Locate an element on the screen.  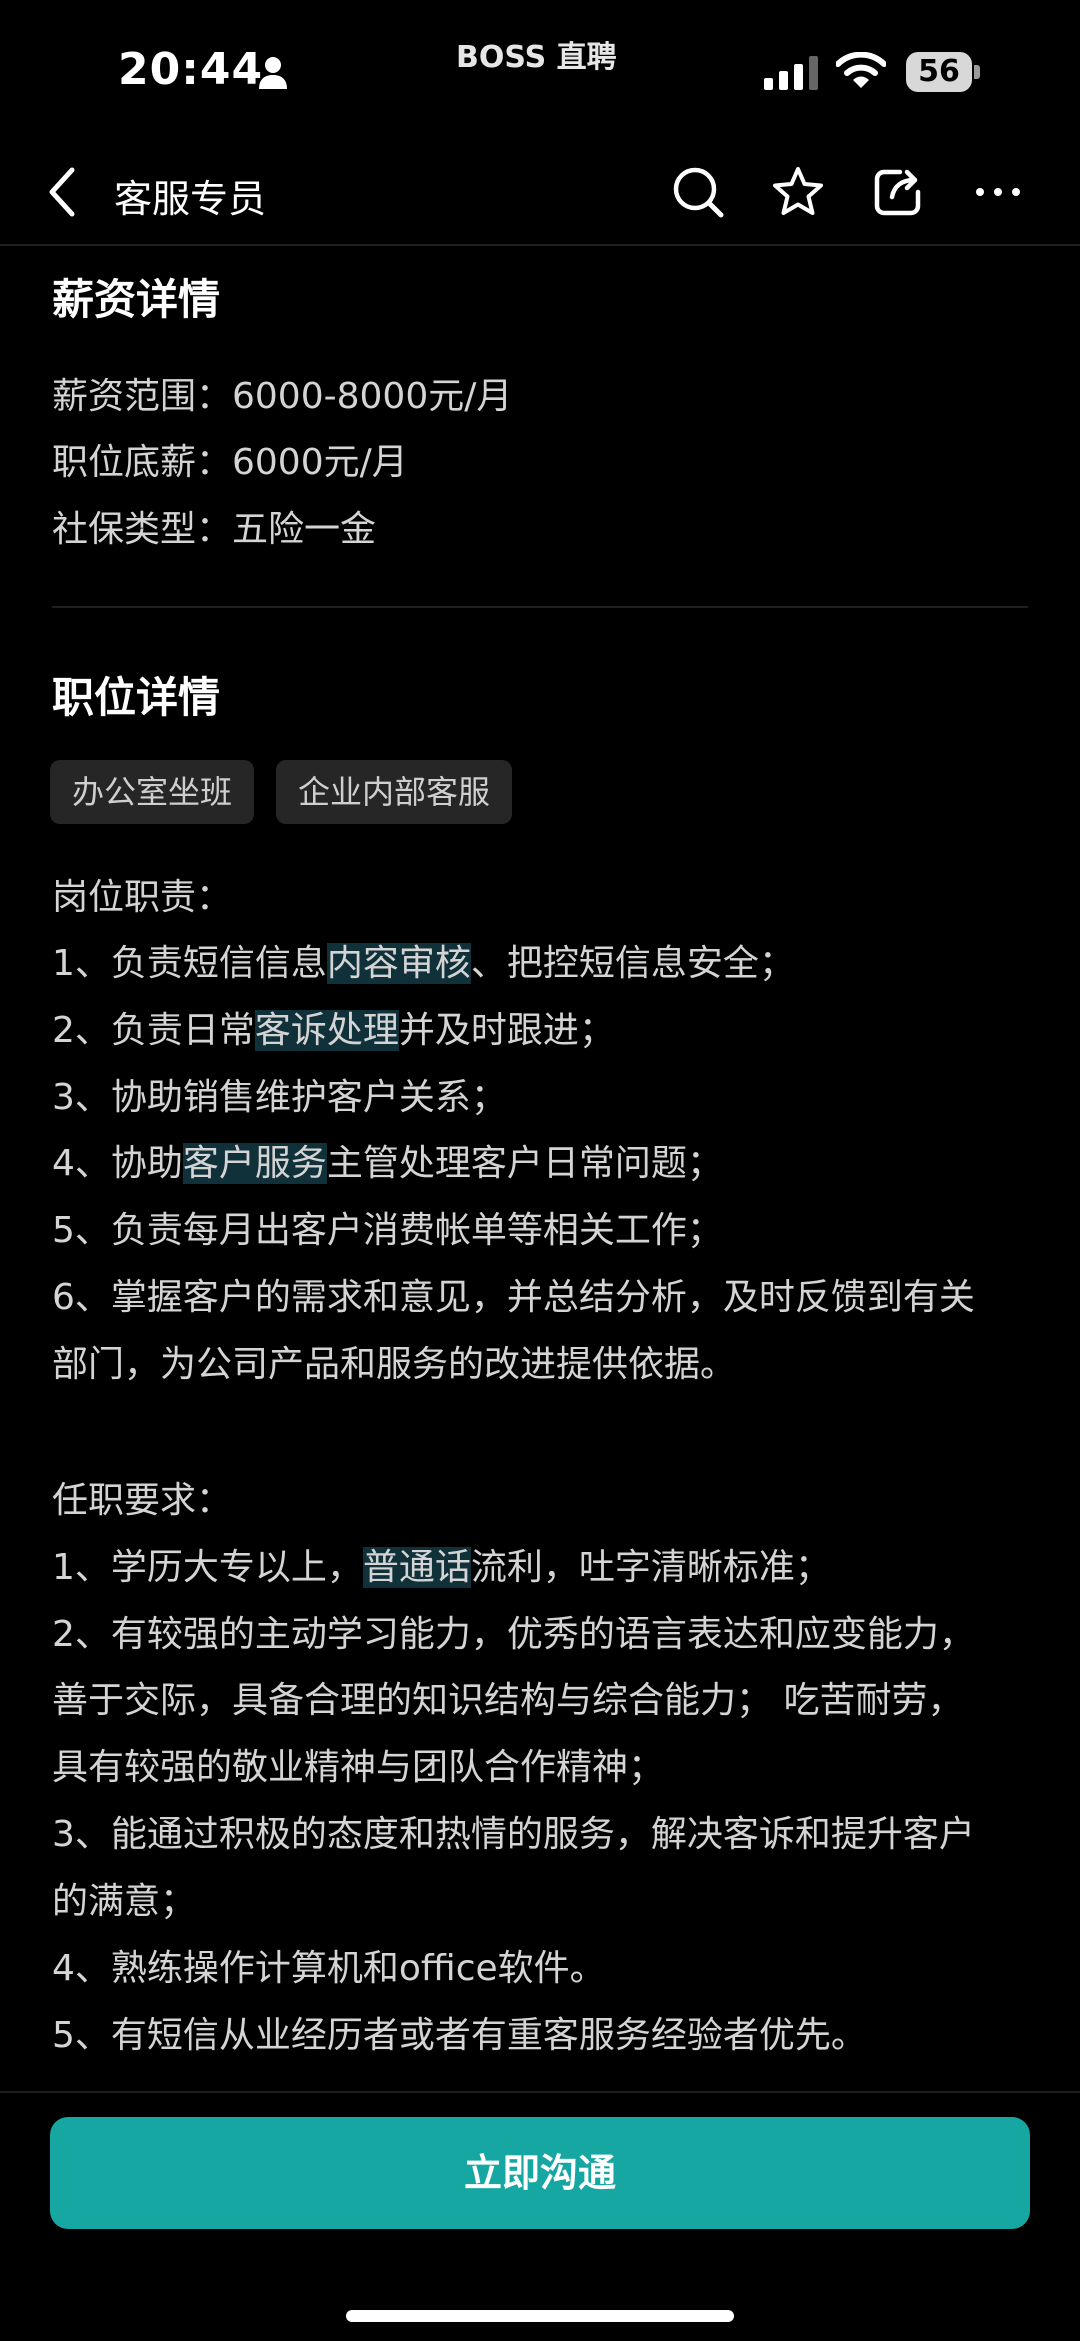
requirement-3-line-1: 3、能通过积极的态度和热情的服务，解决客诉和提升客户 is located at coordinates (513, 1834).